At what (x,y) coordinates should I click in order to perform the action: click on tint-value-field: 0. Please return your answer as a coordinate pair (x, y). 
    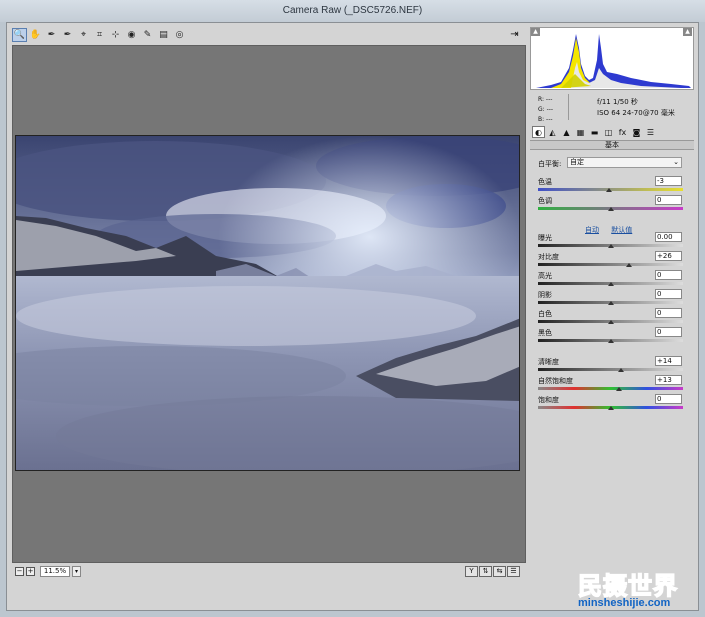
    Looking at the image, I should click on (668, 200).